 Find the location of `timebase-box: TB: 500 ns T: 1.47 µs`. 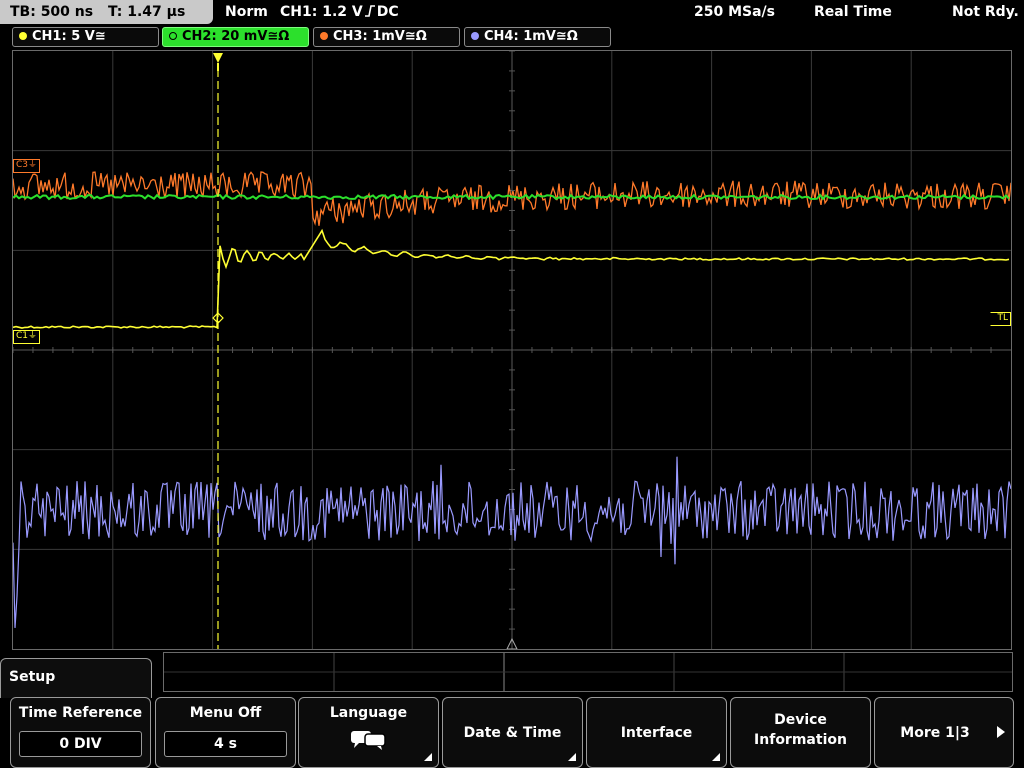

timebase-box: TB: 500 ns T: 1.47 µs is located at coordinates (106, 12).